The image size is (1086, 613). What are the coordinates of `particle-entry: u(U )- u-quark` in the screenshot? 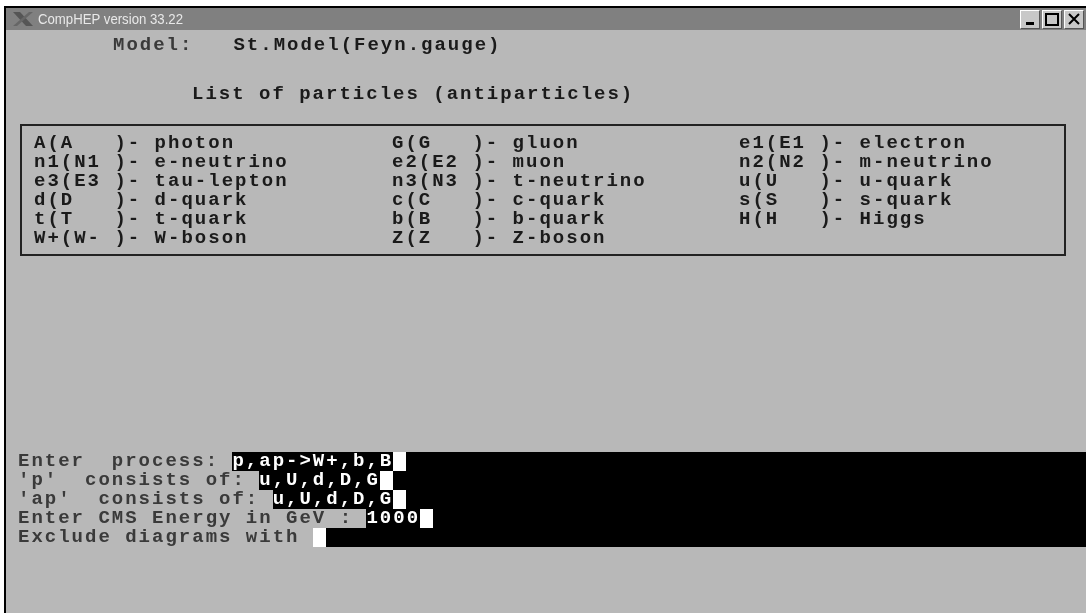 It's located at (847, 181).